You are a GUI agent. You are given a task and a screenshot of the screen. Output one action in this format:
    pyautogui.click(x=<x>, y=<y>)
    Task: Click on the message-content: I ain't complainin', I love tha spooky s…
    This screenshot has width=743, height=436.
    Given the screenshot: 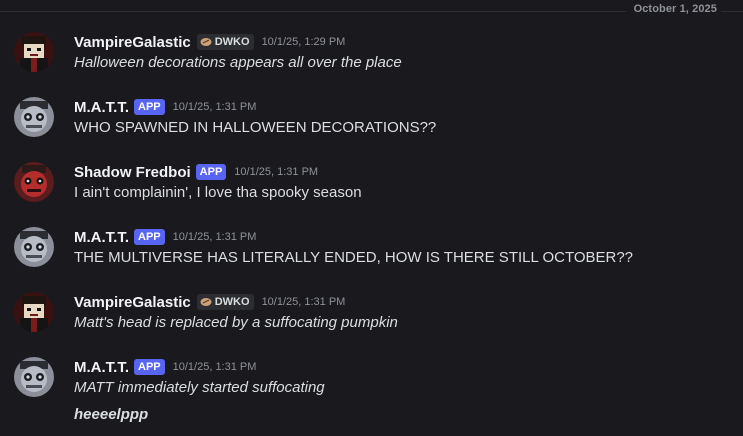 What is the action you would take?
    pyautogui.click(x=218, y=192)
    